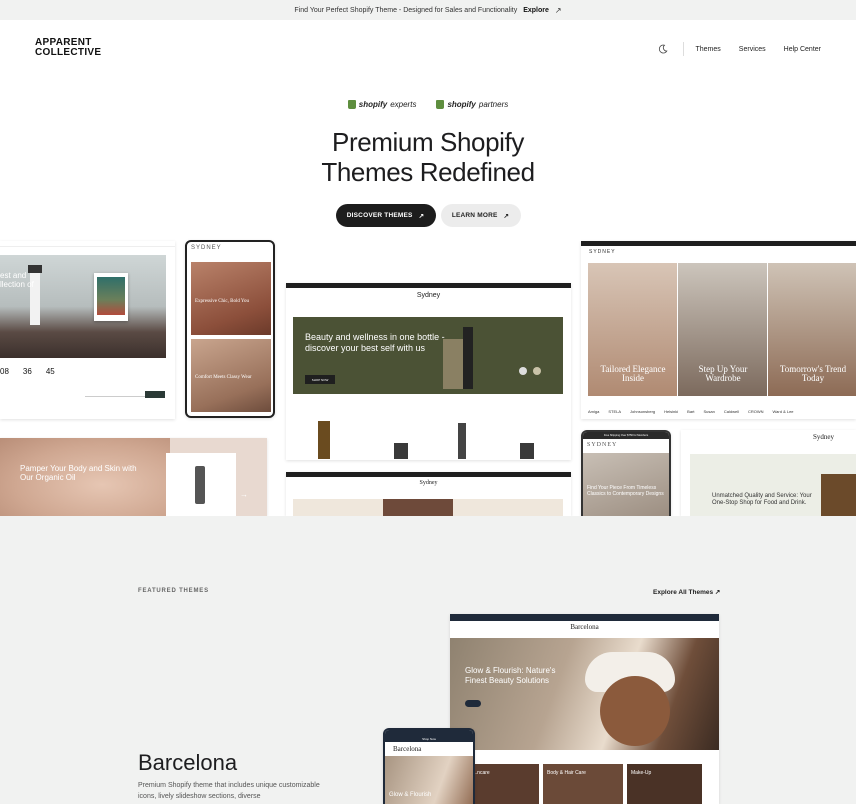  Describe the element at coordinates (50, 371) in the screenshot. I see `stat-value: 45` at that location.